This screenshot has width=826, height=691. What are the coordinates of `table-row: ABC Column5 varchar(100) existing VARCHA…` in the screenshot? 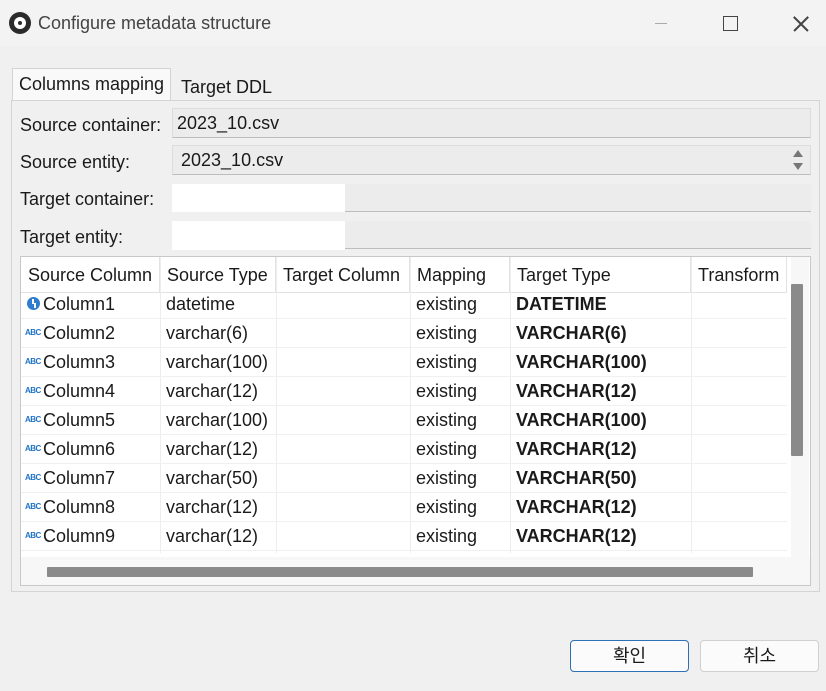 It's located at (404, 420).